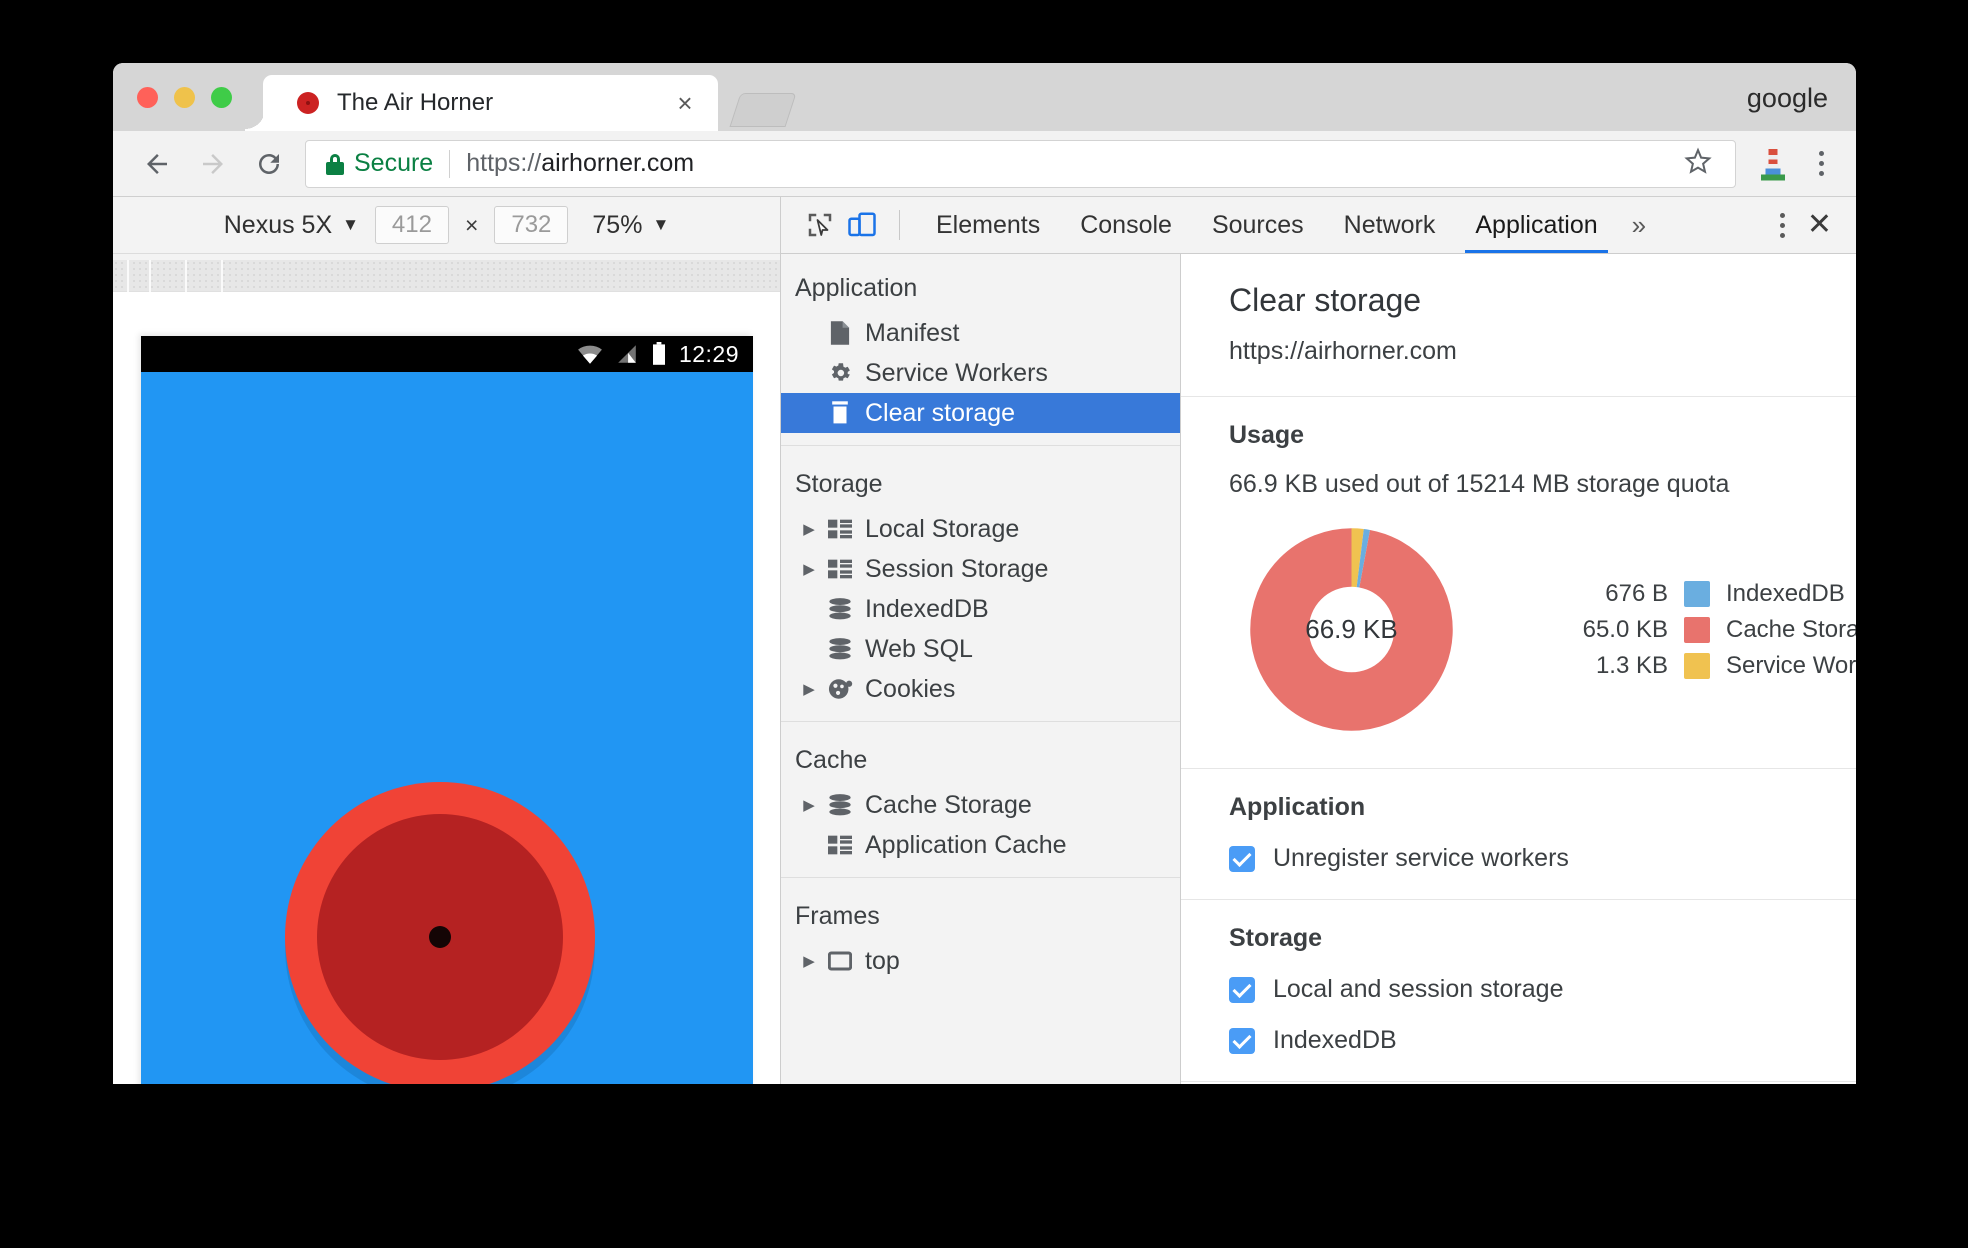  What do you see at coordinates (184, 97) in the screenshot?
I see `minimize-window-button` at bounding box center [184, 97].